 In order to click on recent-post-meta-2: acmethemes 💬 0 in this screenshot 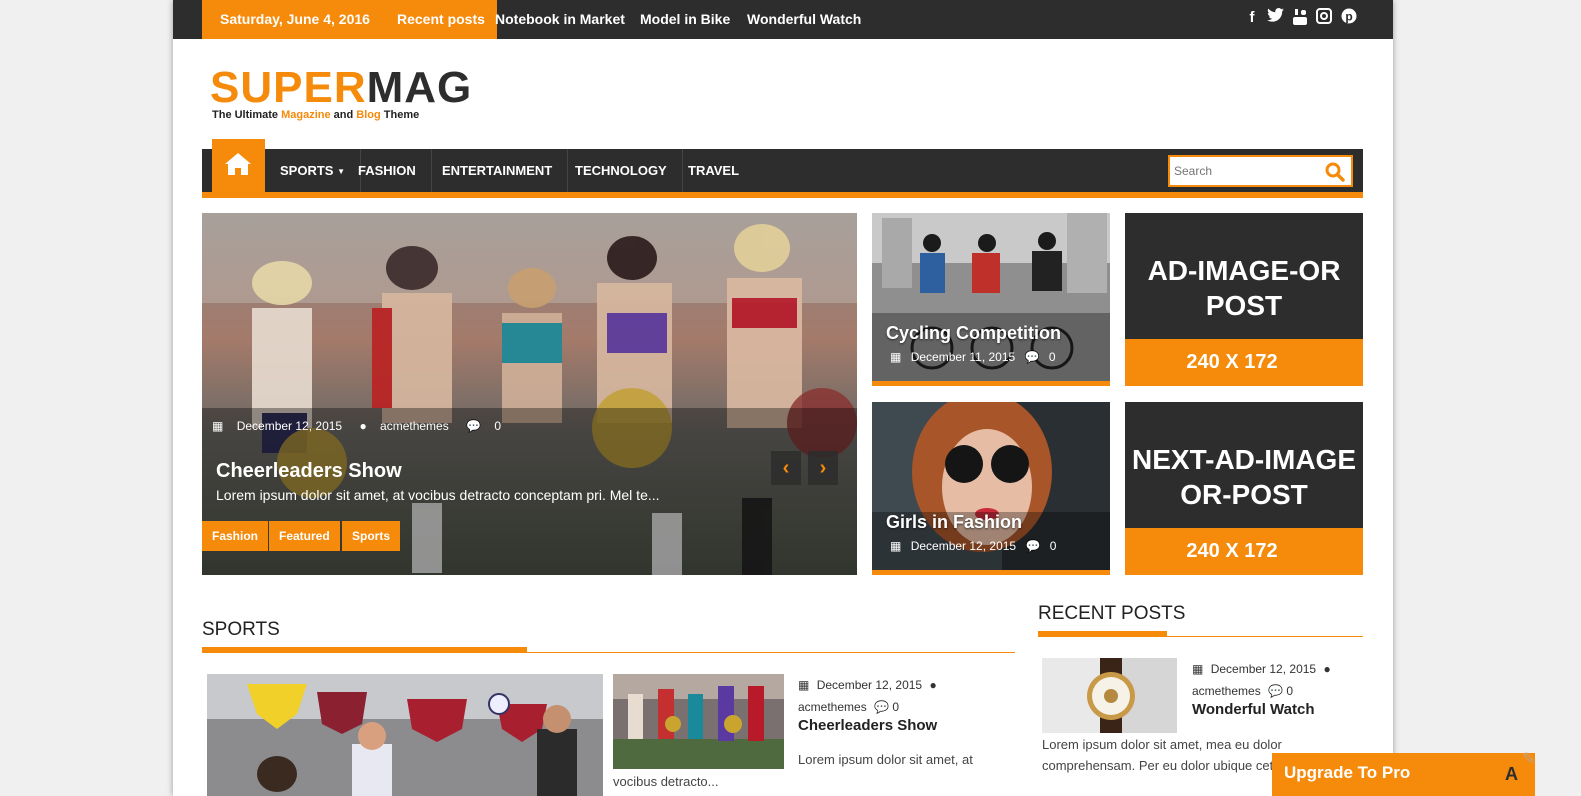, I will do `click(1242, 691)`.